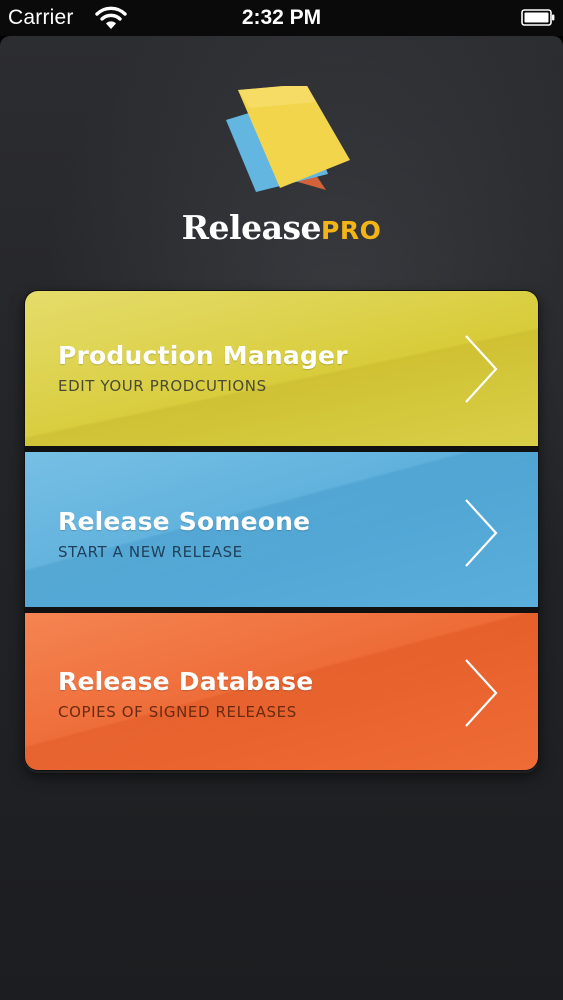 The width and height of the screenshot is (563, 1000). What do you see at coordinates (162, 386) in the screenshot?
I see `menu-item-subtitle: EDIT YOUR PRODCUTIONS` at bounding box center [162, 386].